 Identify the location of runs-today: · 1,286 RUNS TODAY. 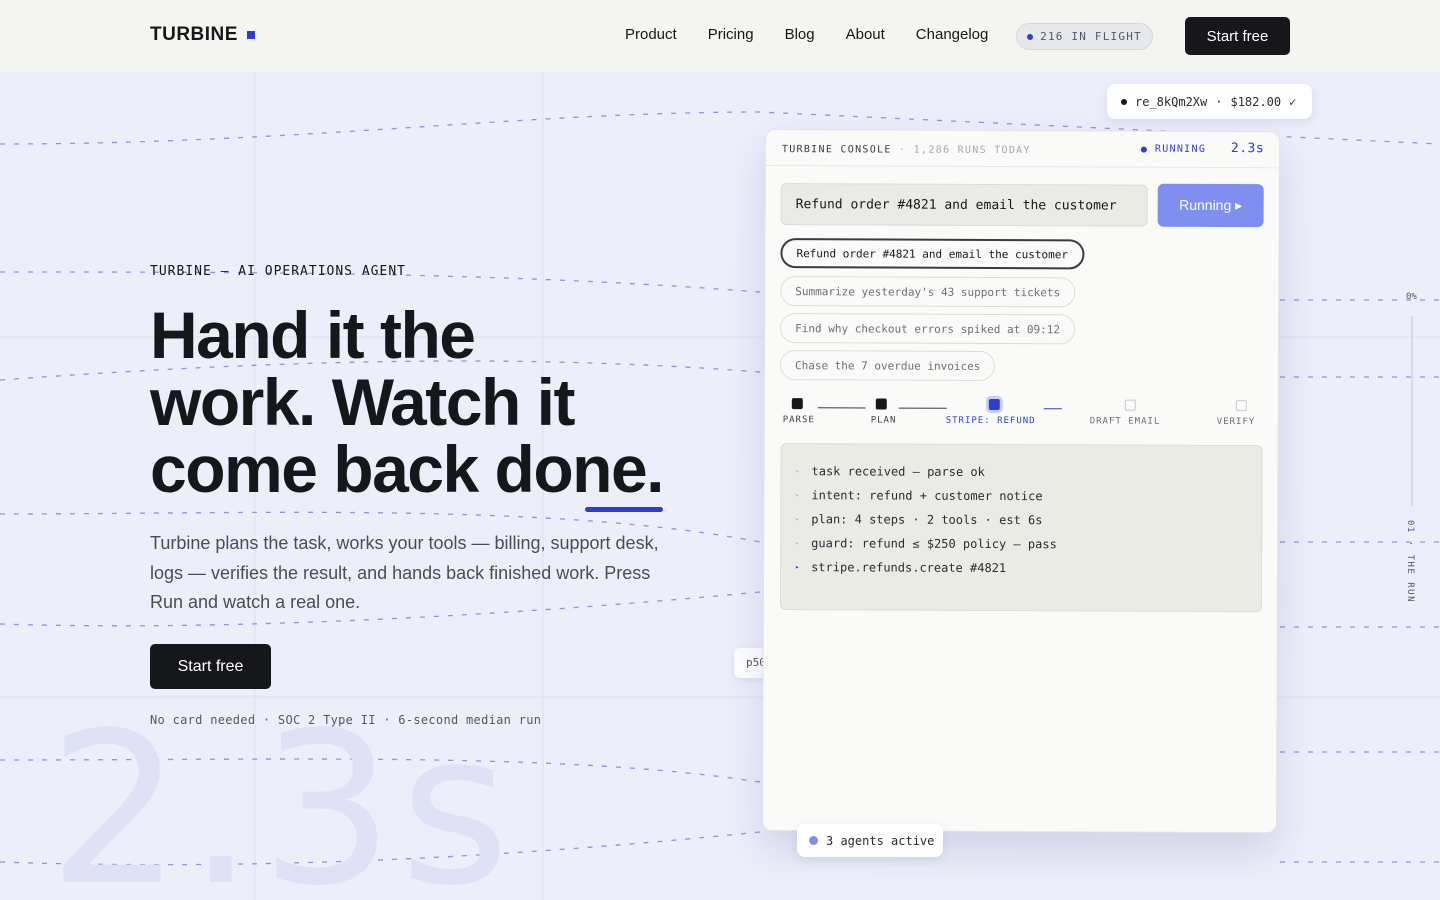
(965, 150).